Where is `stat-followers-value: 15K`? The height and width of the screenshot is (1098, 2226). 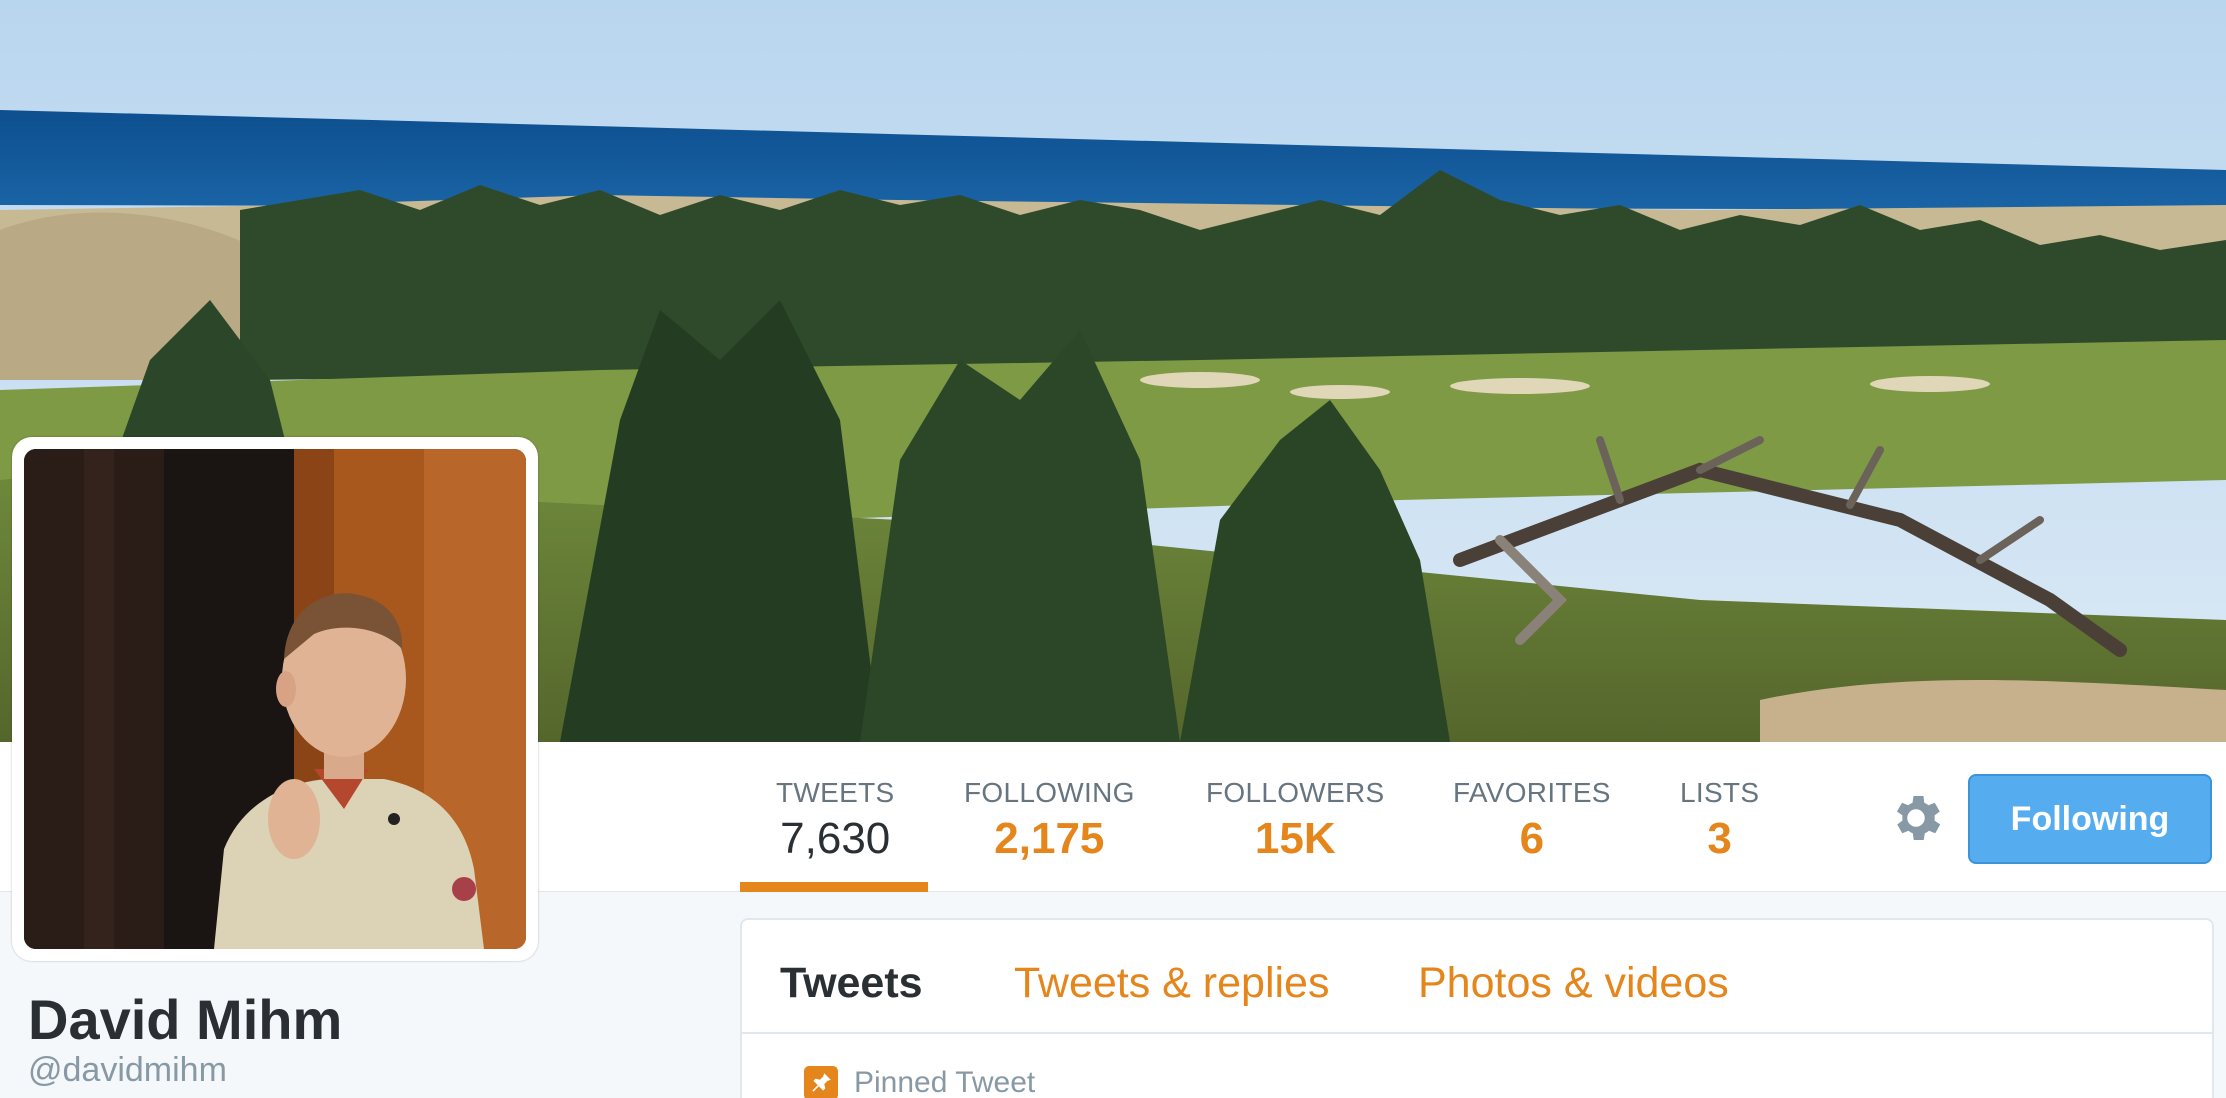
stat-followers-value: 15K is located at coordinates (1295, 838).